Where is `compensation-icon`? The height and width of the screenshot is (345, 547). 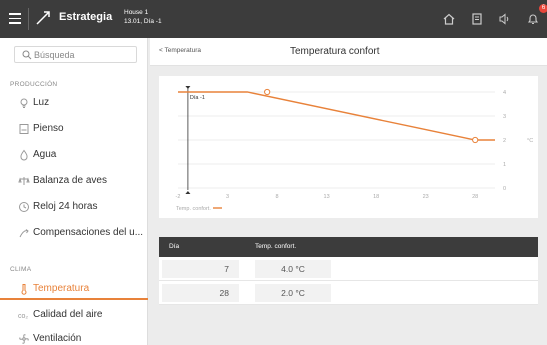
compensation-icon is located at coordinates (24, 233).